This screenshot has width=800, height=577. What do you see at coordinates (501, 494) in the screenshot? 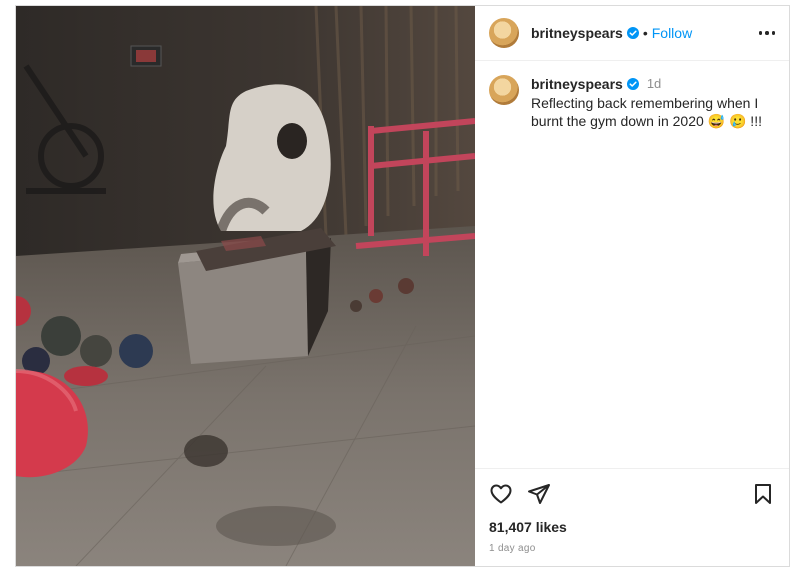
I see `heart-icon` at bounding box center [501, 494].